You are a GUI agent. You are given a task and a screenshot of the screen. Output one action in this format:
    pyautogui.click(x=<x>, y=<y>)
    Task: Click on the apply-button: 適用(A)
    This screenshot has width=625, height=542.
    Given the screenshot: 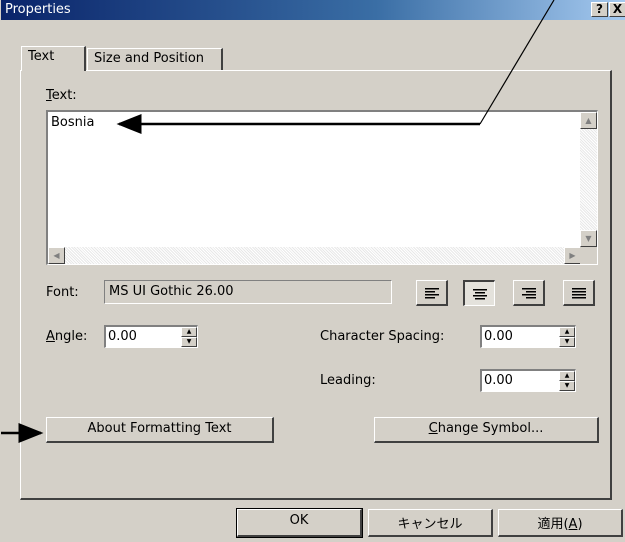 What is the action you would take?
    pyautogui.click(x=560, y=523)
    